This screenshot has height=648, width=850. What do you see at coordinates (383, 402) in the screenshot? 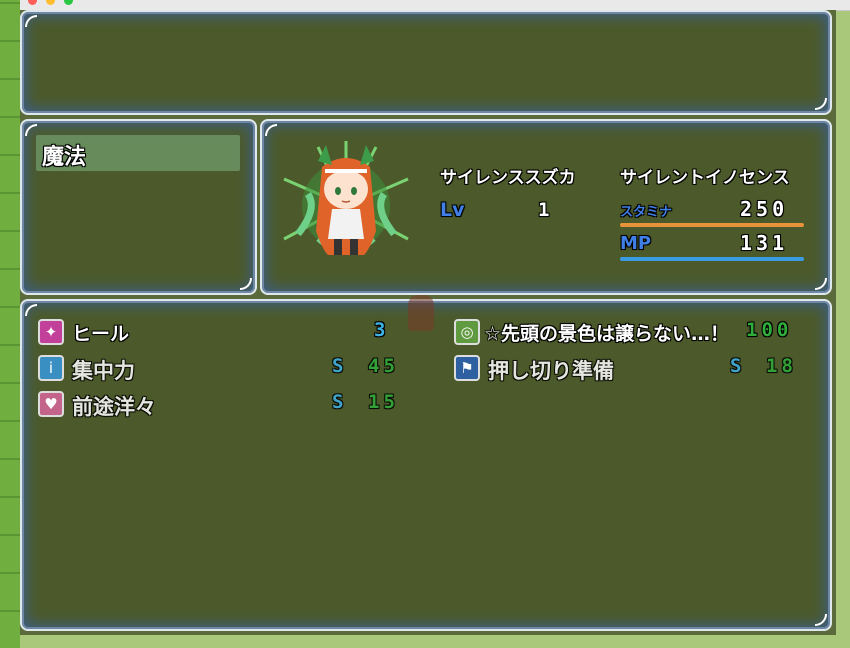
I see `skill-cost: 15` at bounding box center [383, 402].